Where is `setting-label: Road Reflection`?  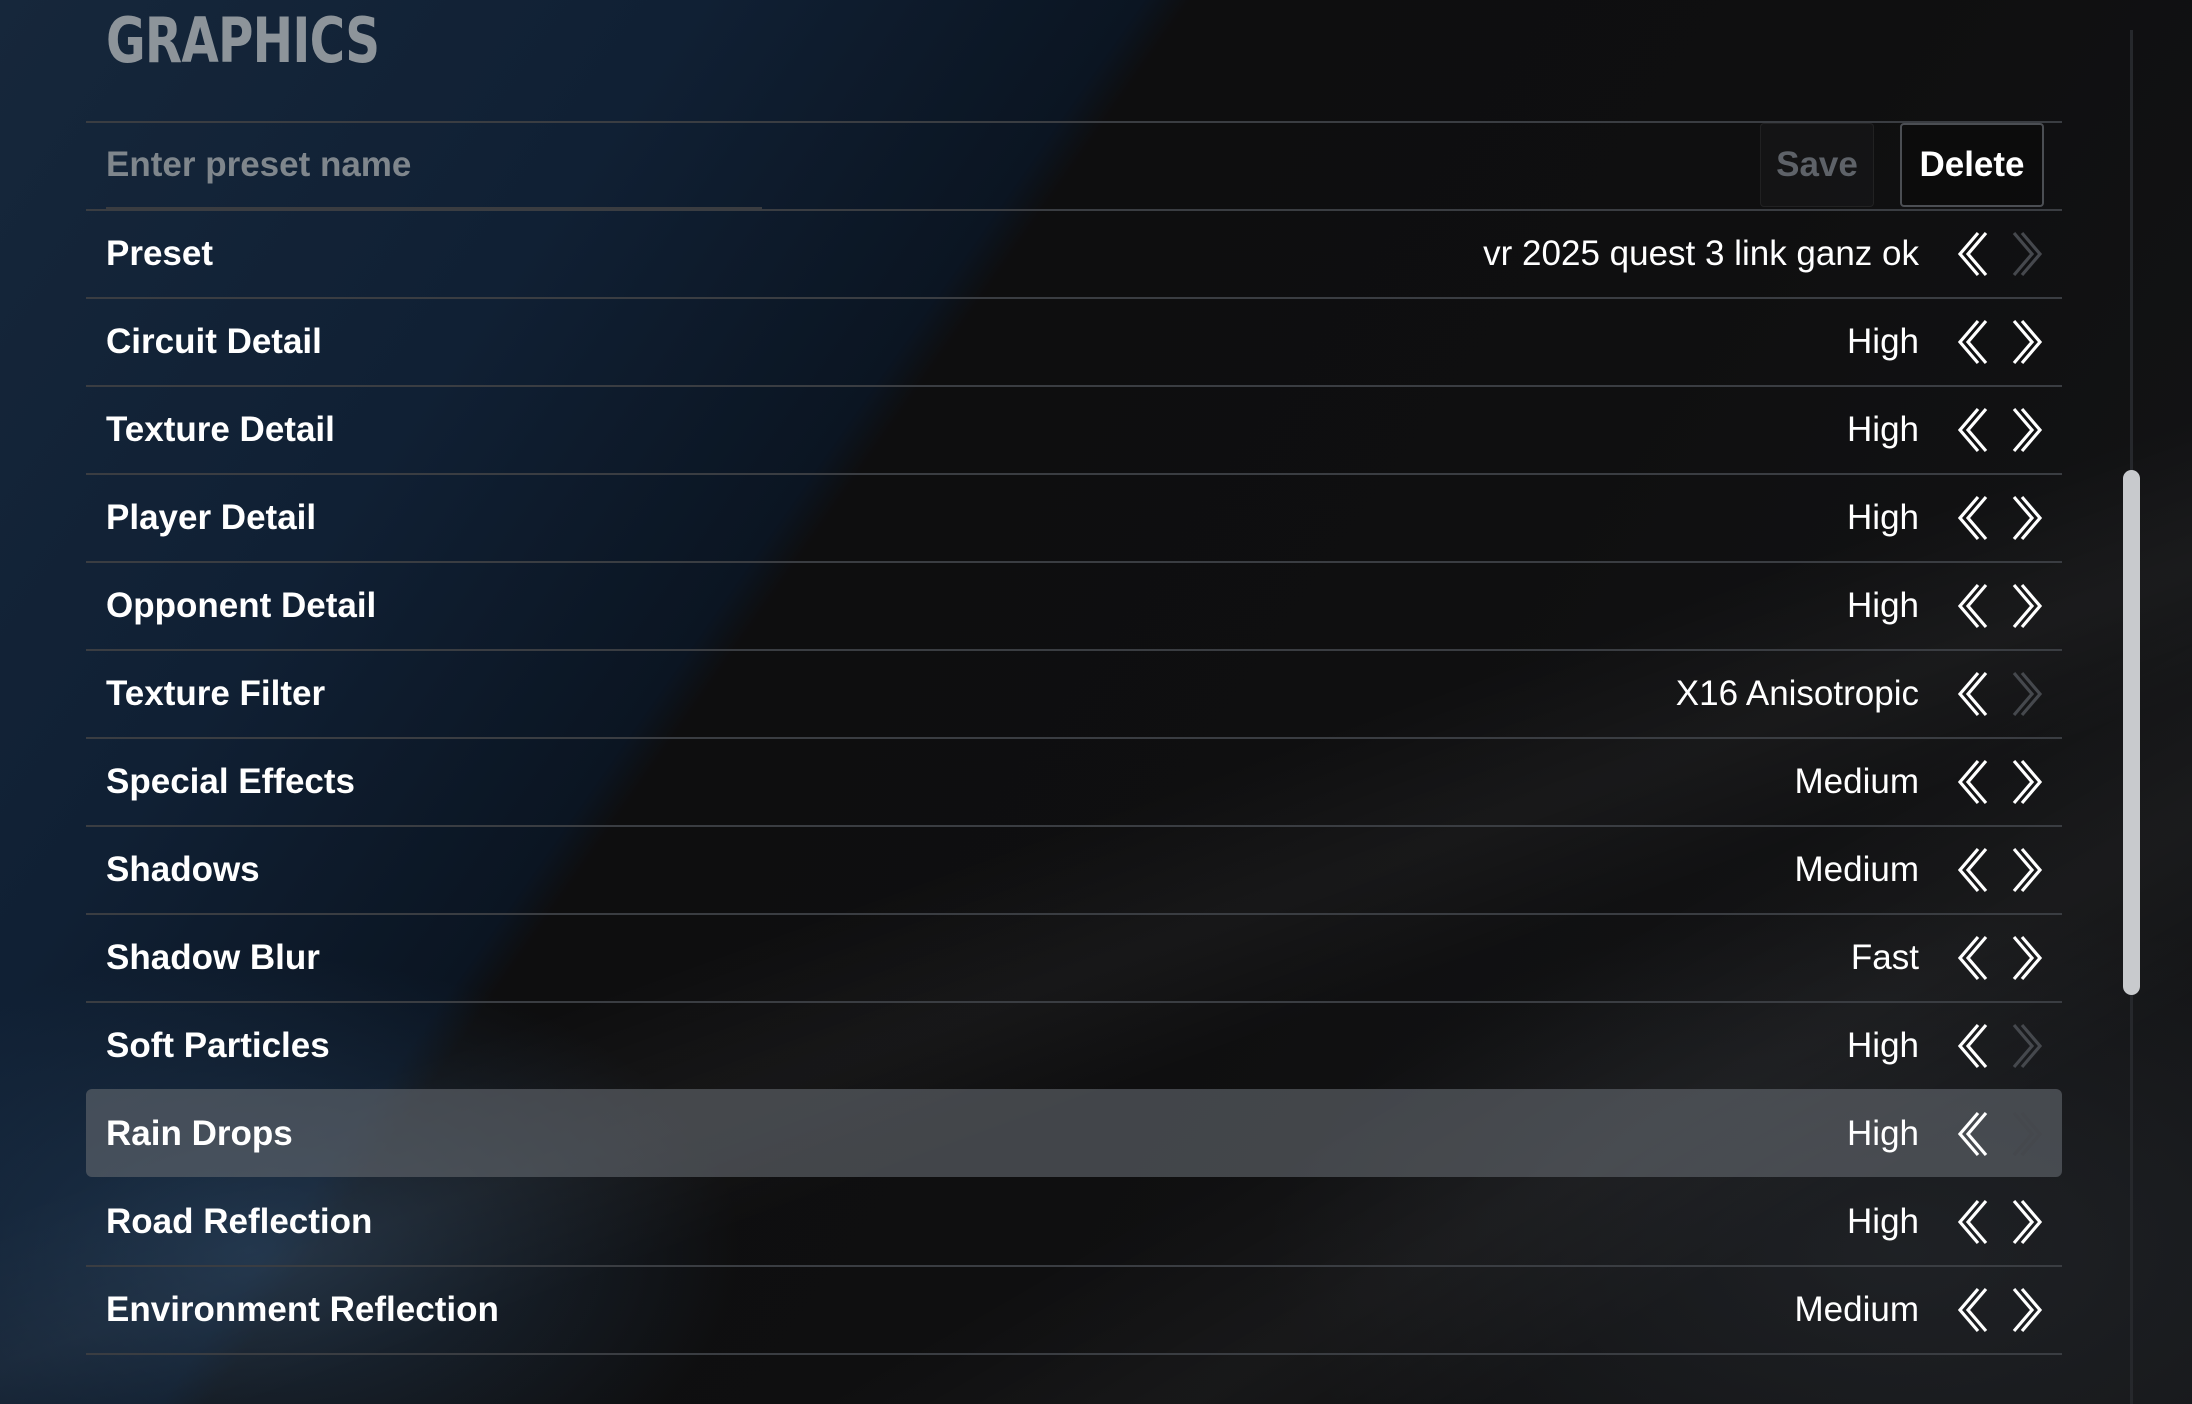
setting-label: Road Reflection is located at coordinates (239, 1221).